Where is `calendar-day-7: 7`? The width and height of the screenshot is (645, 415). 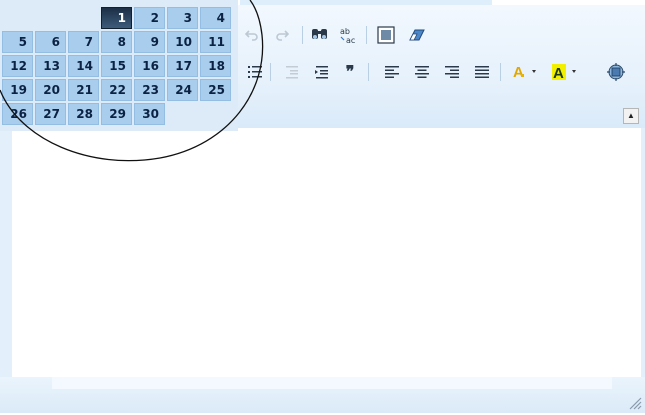
calendar-day-7: 7 is located at coordinates (83, 42).